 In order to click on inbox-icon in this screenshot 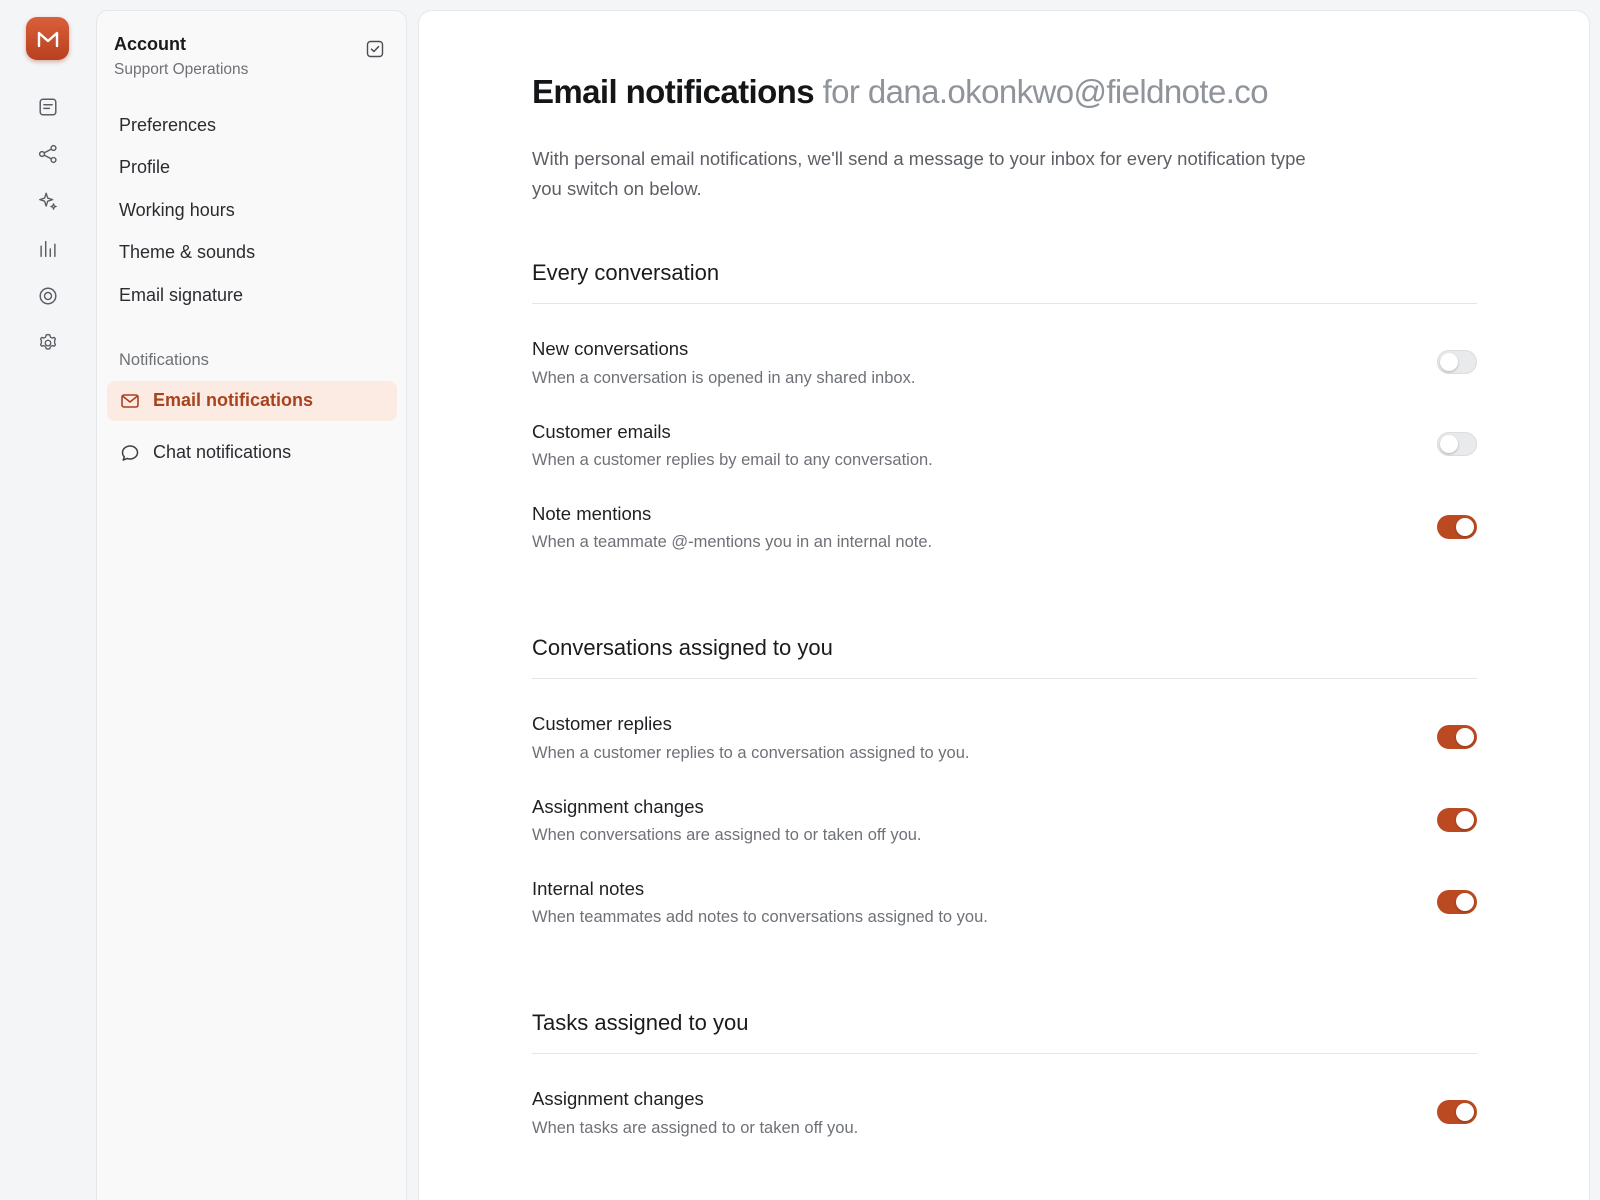, I will do `click(48, 107)`.